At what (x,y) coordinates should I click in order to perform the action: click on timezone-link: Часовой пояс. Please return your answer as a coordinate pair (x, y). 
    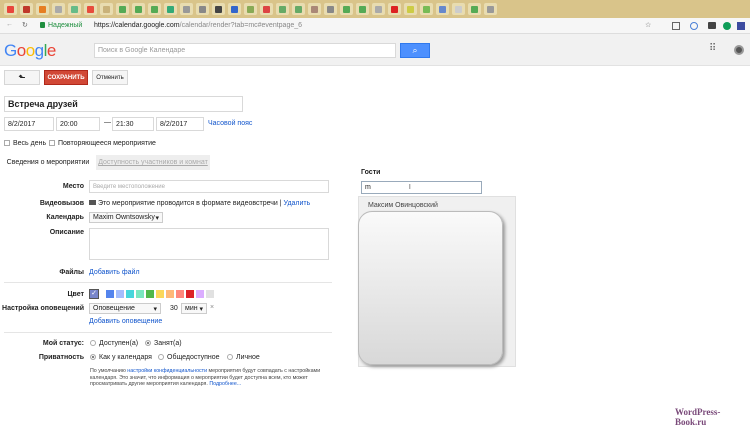
    Looking at the image, I should click on (230, 123).